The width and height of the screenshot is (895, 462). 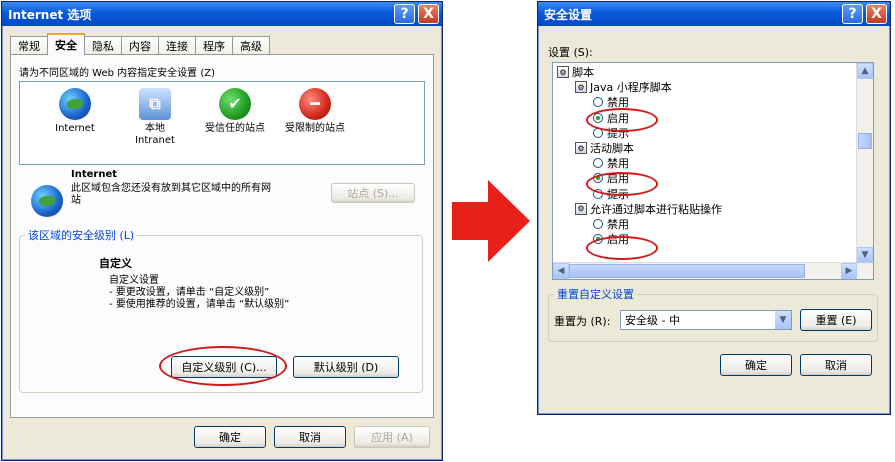 I want to click on right-arrow-icon, so click(x=491, y=221).